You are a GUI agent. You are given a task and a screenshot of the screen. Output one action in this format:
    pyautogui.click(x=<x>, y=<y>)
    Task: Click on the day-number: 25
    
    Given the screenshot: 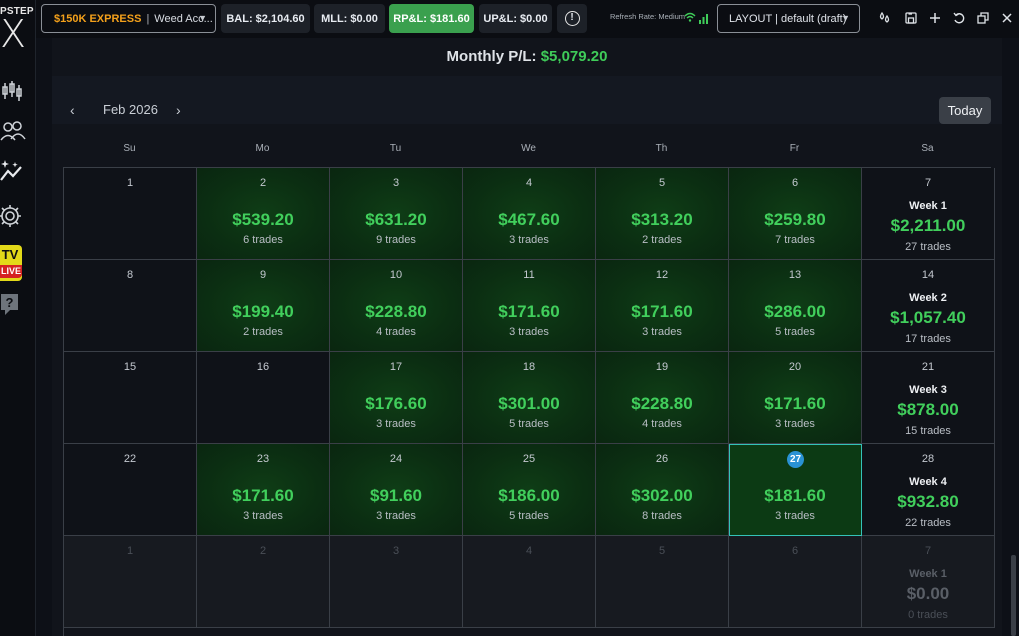 What is the action you would take?
    pyautogui.click(x=529, y=459)
    